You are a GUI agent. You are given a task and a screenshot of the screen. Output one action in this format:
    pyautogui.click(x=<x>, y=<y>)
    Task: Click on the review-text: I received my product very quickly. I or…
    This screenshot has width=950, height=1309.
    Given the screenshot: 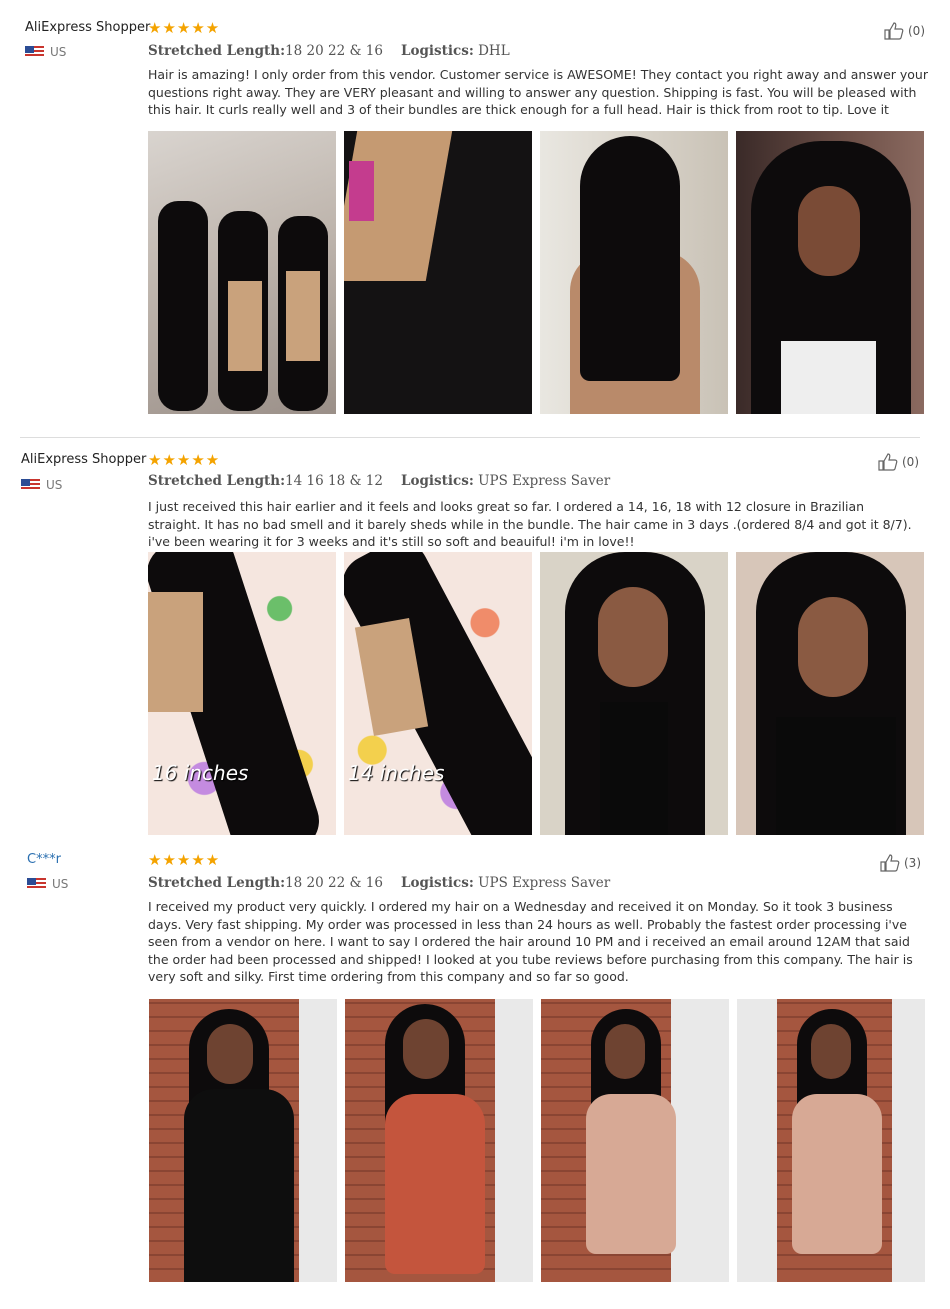 What is the action you would take?
    pyautogui.click(x=530, y=941)
    